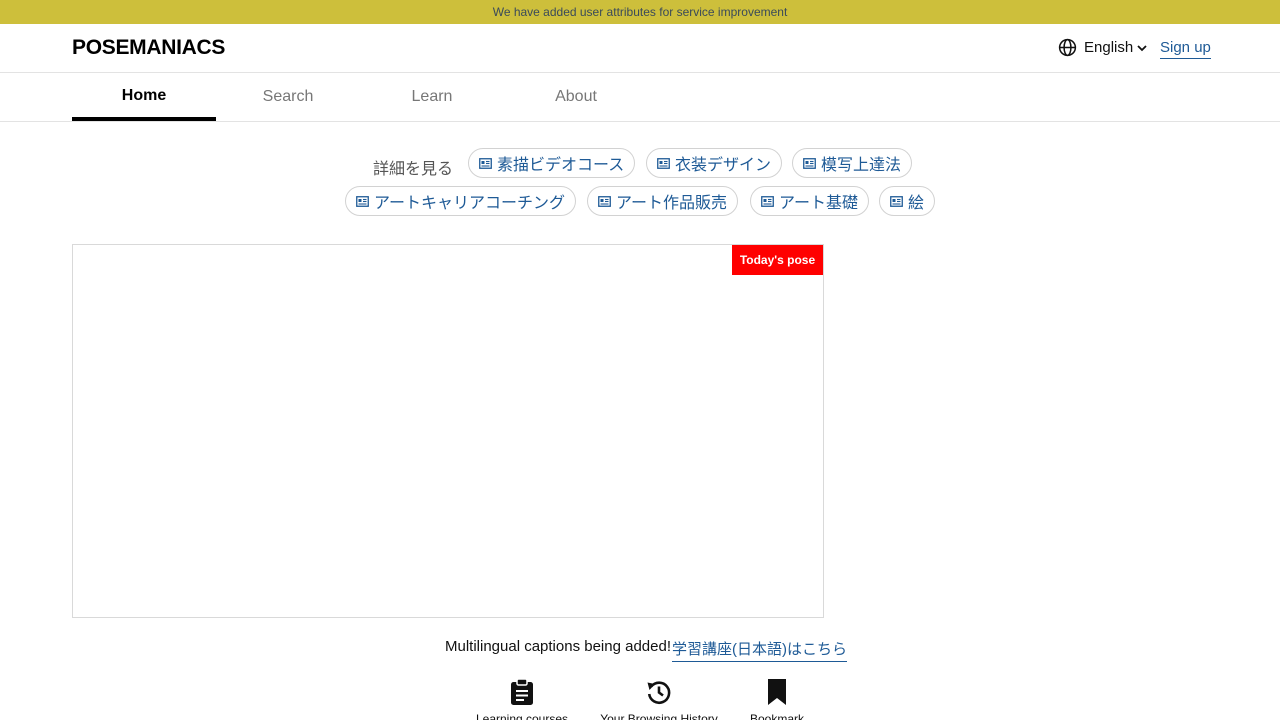 The height and width of the screenshot is (720, 1280). I want to click on chip-art-sales: アート作品販売, so click(663, 201).